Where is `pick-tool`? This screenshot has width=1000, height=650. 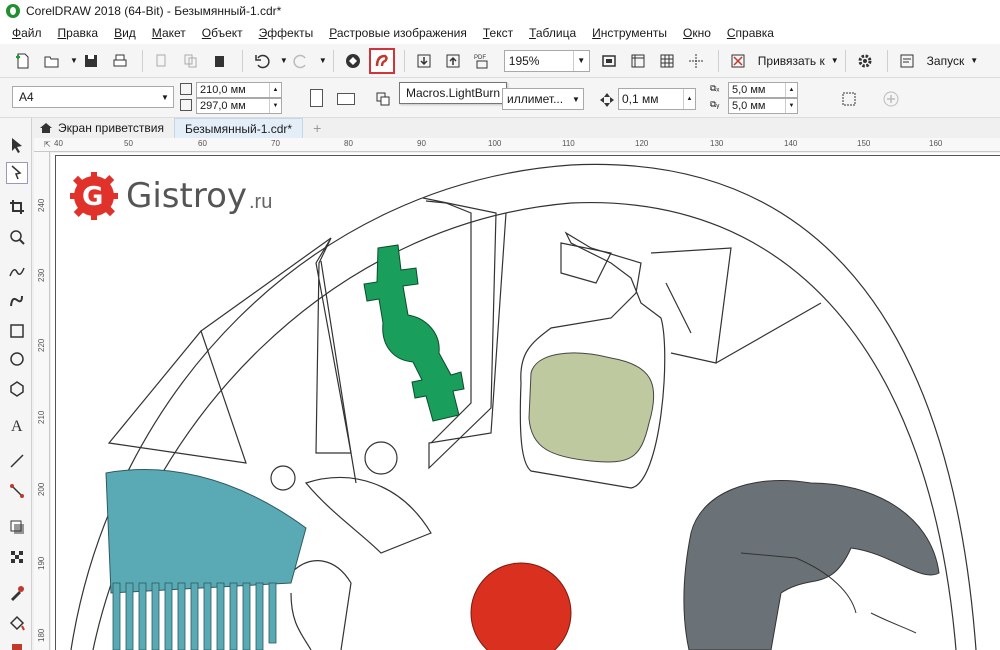
pick-tool is located at coordinates (17, 145).